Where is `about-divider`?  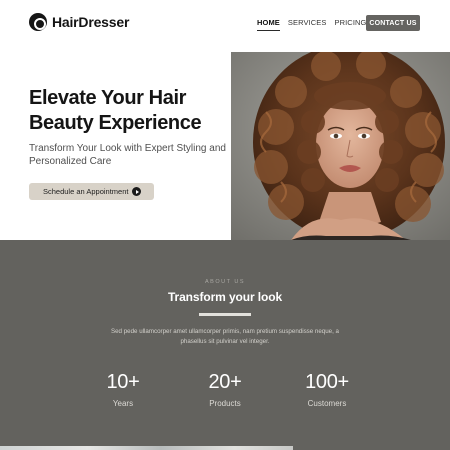
about-divider is located at coordinates (225, 314).